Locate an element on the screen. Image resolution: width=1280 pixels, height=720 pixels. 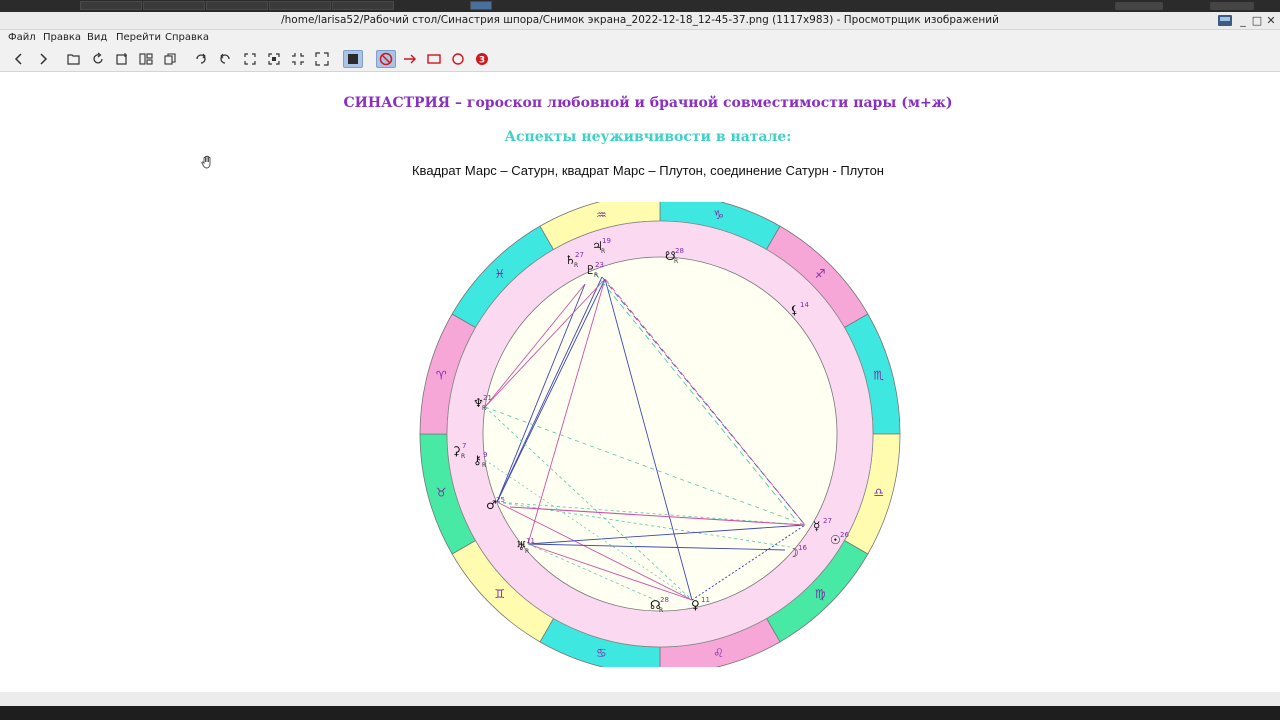
status-strip is located at coordinates (640, 699).